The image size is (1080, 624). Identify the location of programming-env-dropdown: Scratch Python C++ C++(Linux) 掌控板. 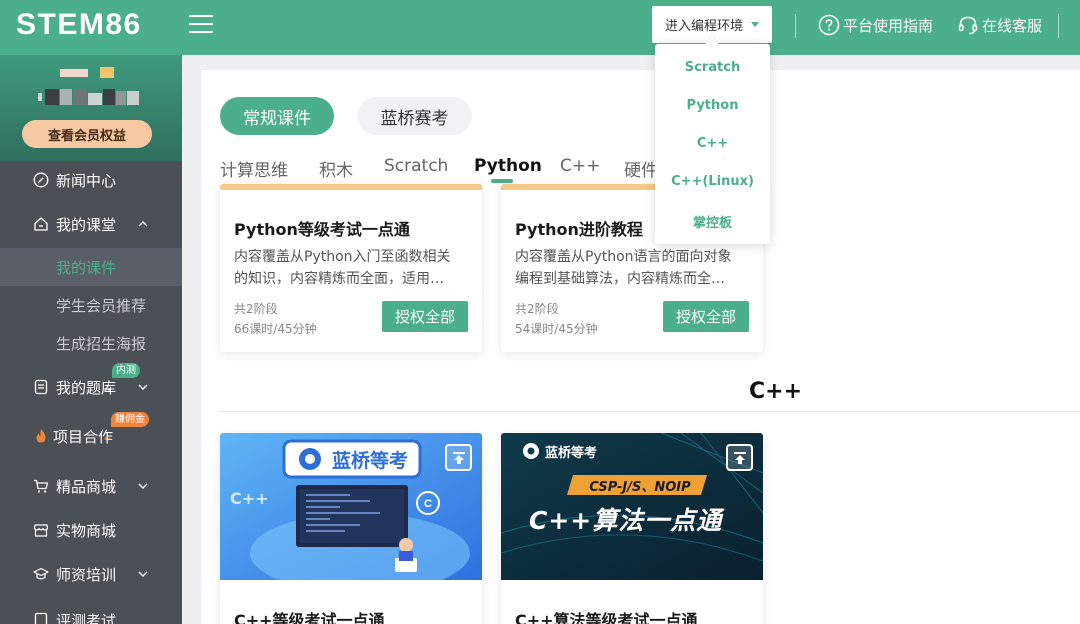
(712, 140).